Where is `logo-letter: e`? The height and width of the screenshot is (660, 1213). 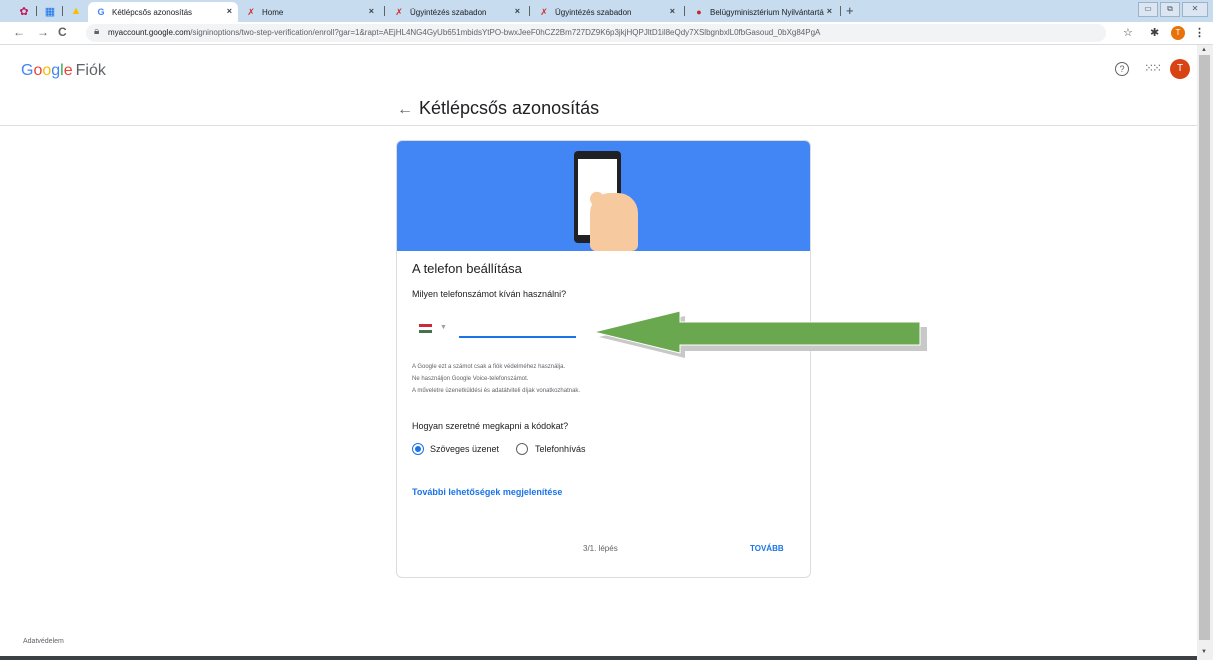 logo-letter: e is located at coordinates (68, 70).